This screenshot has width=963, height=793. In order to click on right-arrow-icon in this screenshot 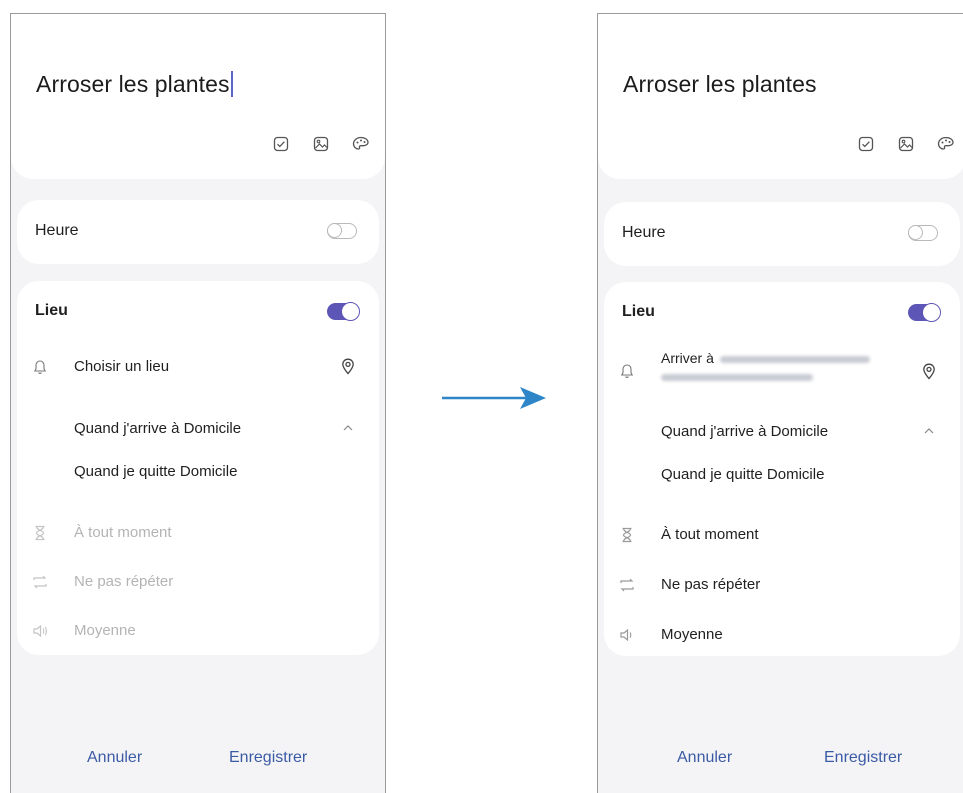, I will do `click(494, 398)`.